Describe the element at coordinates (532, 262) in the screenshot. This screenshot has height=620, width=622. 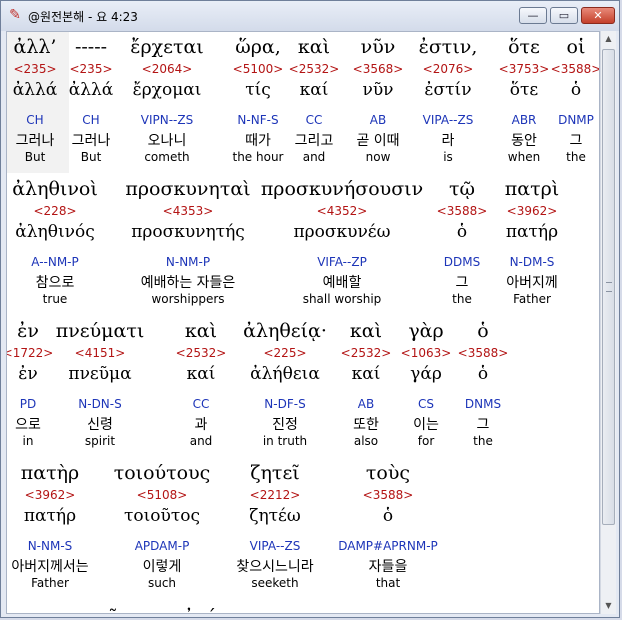
I see `parsing-code: N-DM-S` at that location.